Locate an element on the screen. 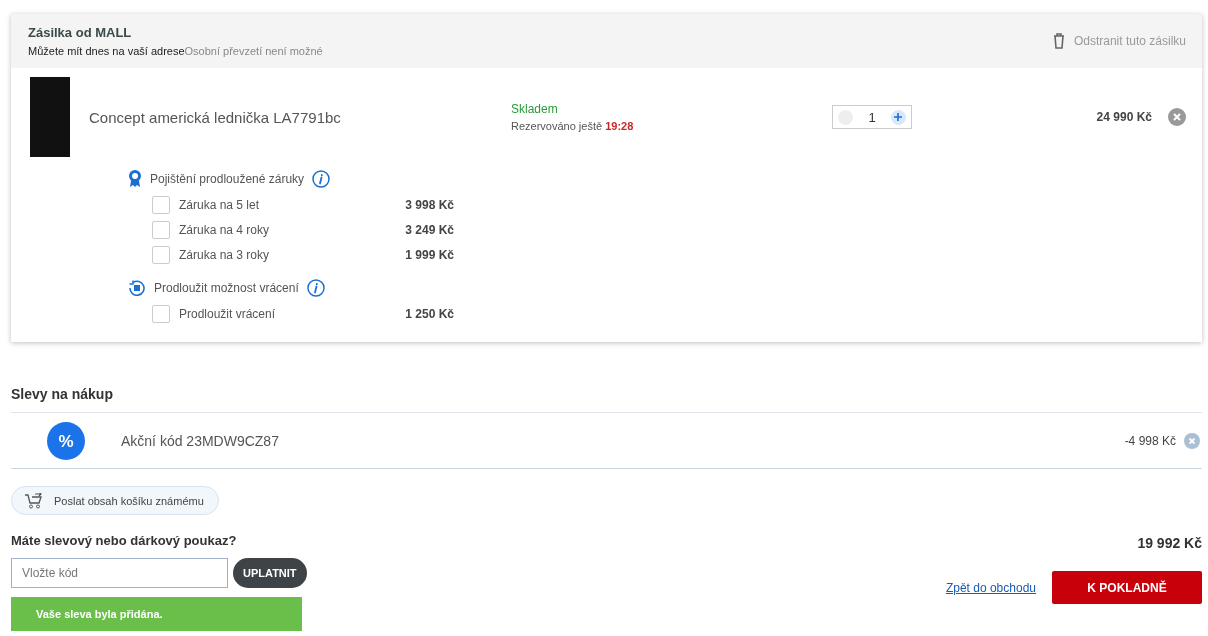  option-price: 3 249 Kč is located at coordinates (429, 229).